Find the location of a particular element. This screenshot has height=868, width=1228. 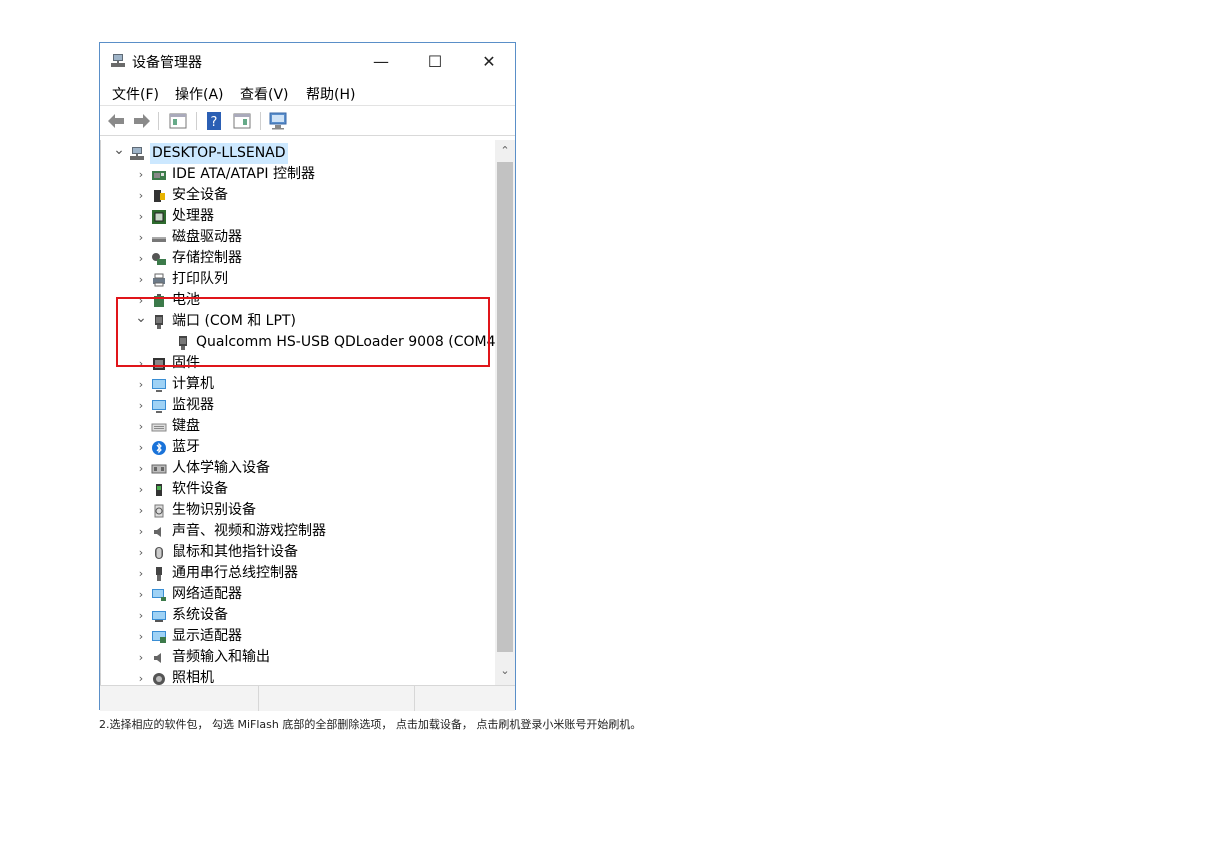

tree-root: ⌄ DESKTOP-LLSENAD is located at coordinates (298, 153).